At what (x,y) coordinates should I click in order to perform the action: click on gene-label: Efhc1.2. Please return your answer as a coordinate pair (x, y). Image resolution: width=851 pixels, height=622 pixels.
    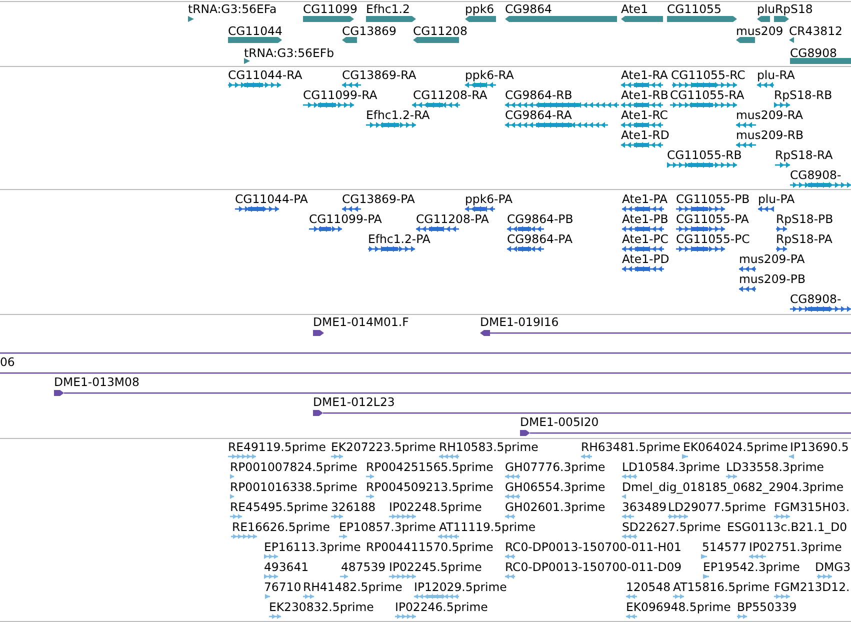
    Looking at the image, I should click on (388, 9).